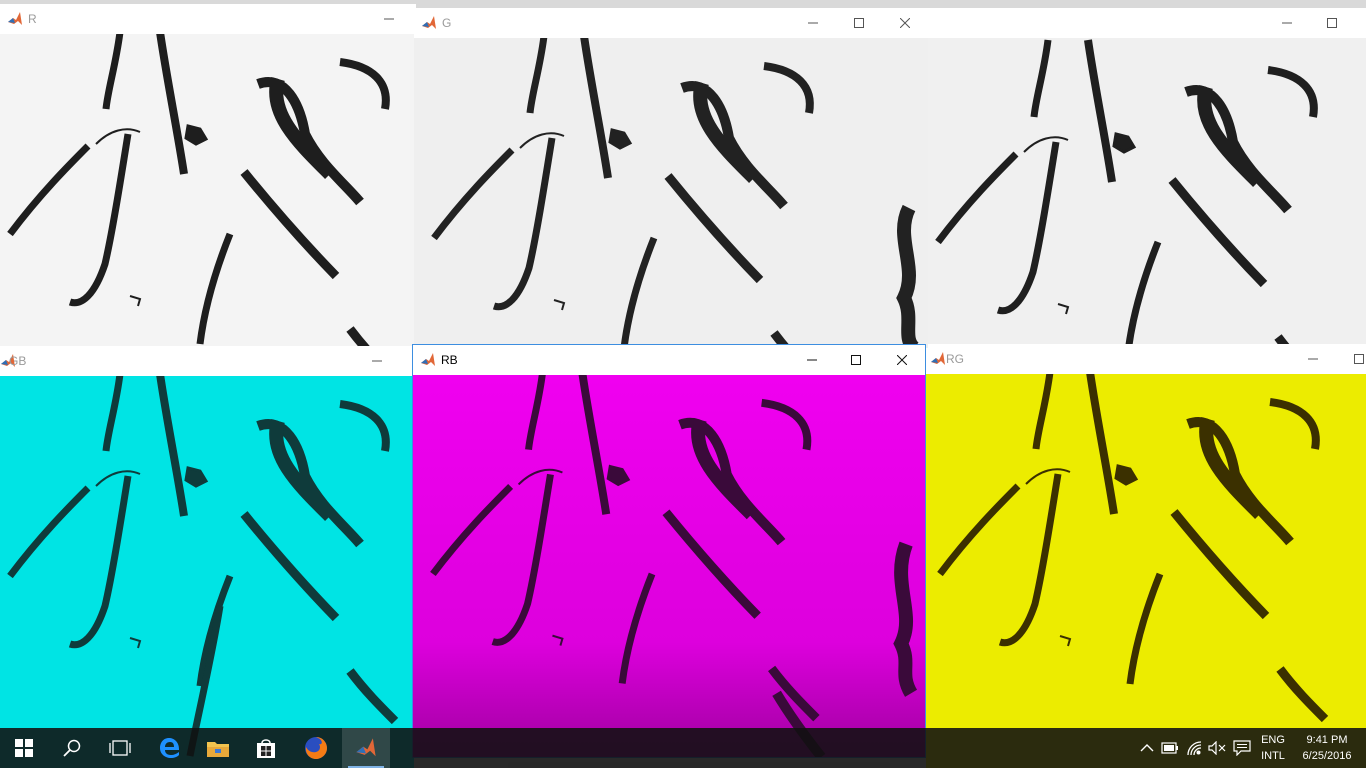 Image resolution: width=1366 pixels, height=768 pixels. I want to click on language-label: ENG, so click(1273, 740).